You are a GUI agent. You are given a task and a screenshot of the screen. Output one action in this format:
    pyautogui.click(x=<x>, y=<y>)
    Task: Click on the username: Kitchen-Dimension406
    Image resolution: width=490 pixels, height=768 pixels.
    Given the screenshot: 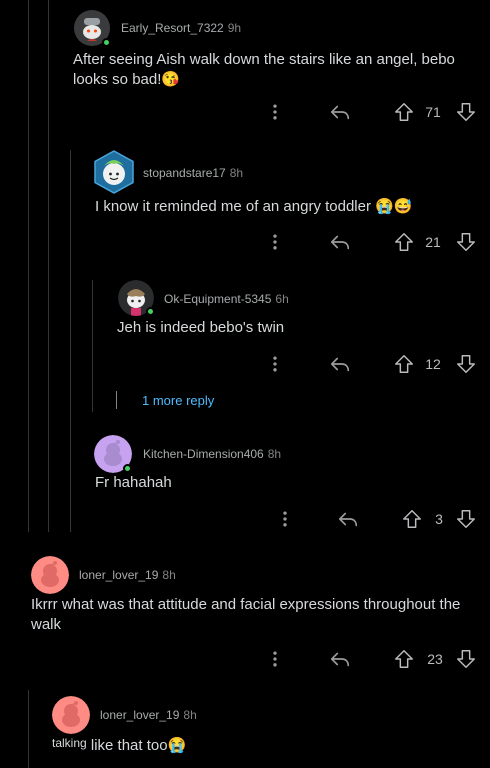 What is the action you would take?
    pyautogui.click(x=203, y=454)
    